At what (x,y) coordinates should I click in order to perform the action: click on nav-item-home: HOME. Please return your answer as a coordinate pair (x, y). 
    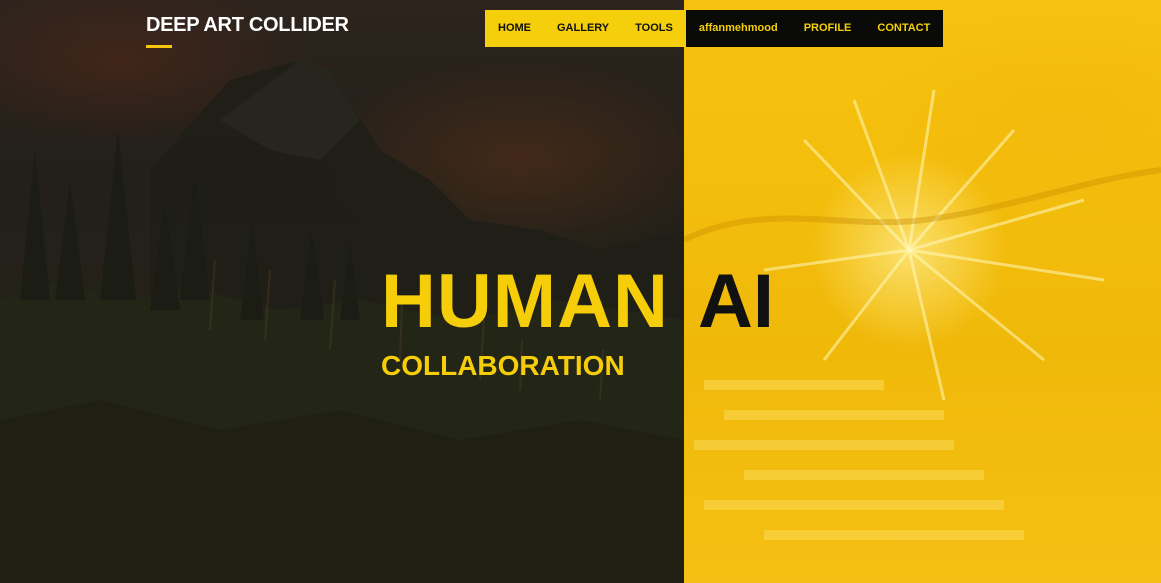
    Looking at the image, I should click on (514, 28).